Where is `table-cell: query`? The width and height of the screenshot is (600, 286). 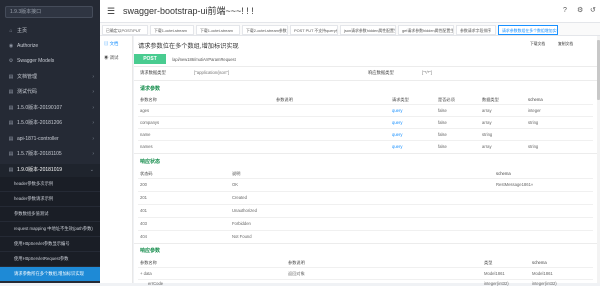 table-cell: query is located at coordinates (397, 146).